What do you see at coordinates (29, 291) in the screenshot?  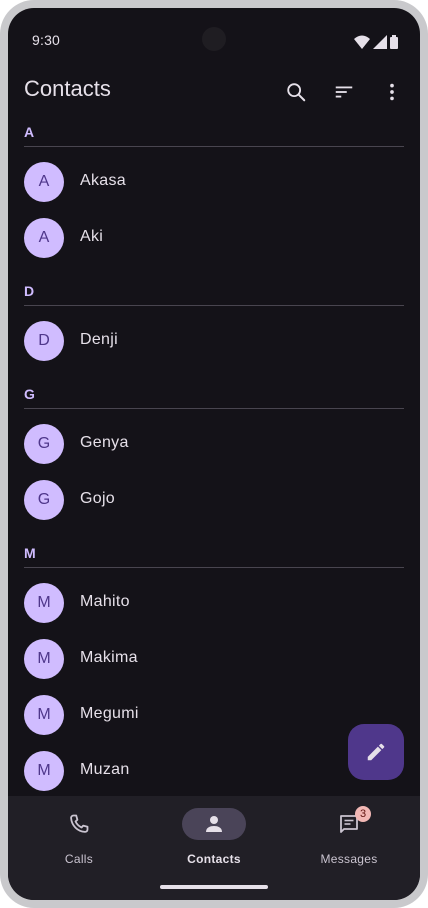 I see `section-letter: D` at bounding box center [29, 291].